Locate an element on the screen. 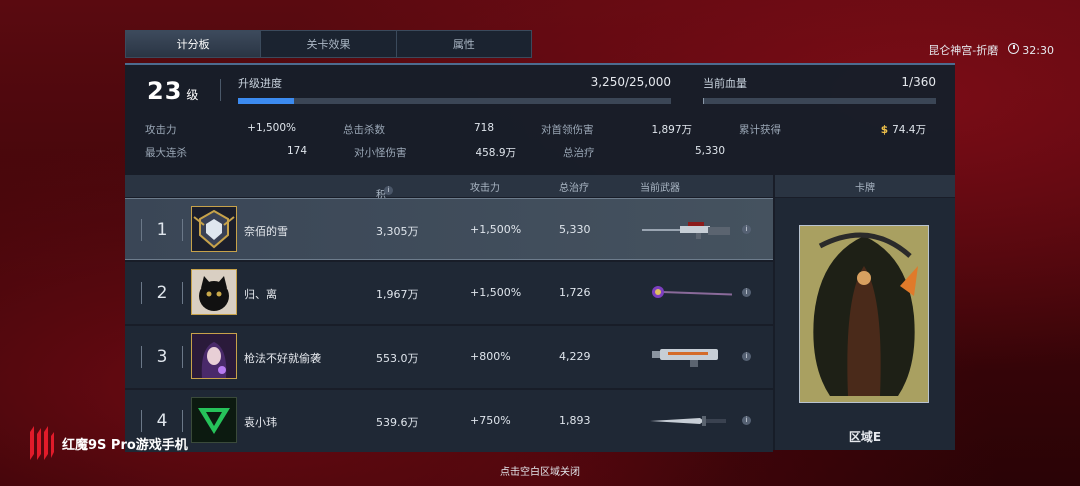 The height and width of the screenshot is (486, 1080). table-row: 4 袁小玮 539.6万 +750% 1,893 i is located at coordinates (449, 421).